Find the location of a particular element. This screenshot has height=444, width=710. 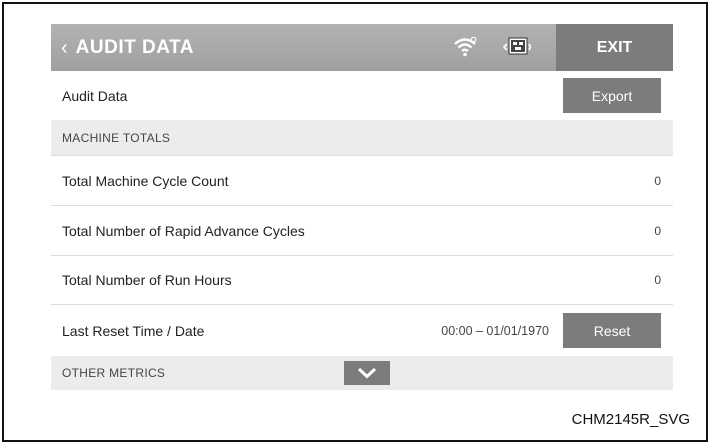

wifi-icon is located at coordinates (465, 46).